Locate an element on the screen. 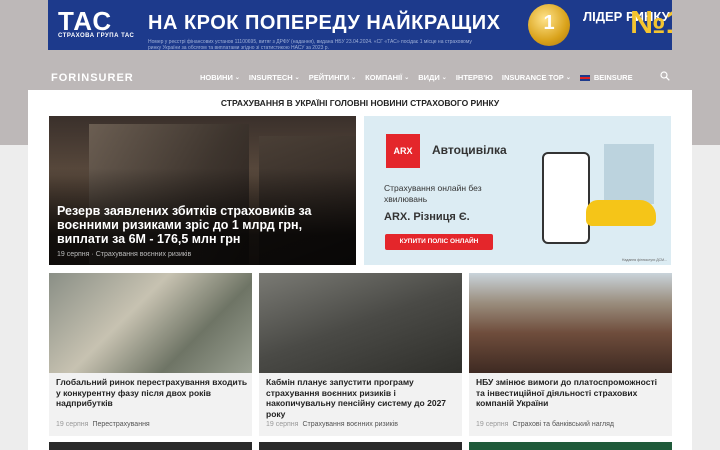 This screenshot has width=720, height=450. nav-item-news: НОВИНИ ⌄ is located at coordinates (220, 77).